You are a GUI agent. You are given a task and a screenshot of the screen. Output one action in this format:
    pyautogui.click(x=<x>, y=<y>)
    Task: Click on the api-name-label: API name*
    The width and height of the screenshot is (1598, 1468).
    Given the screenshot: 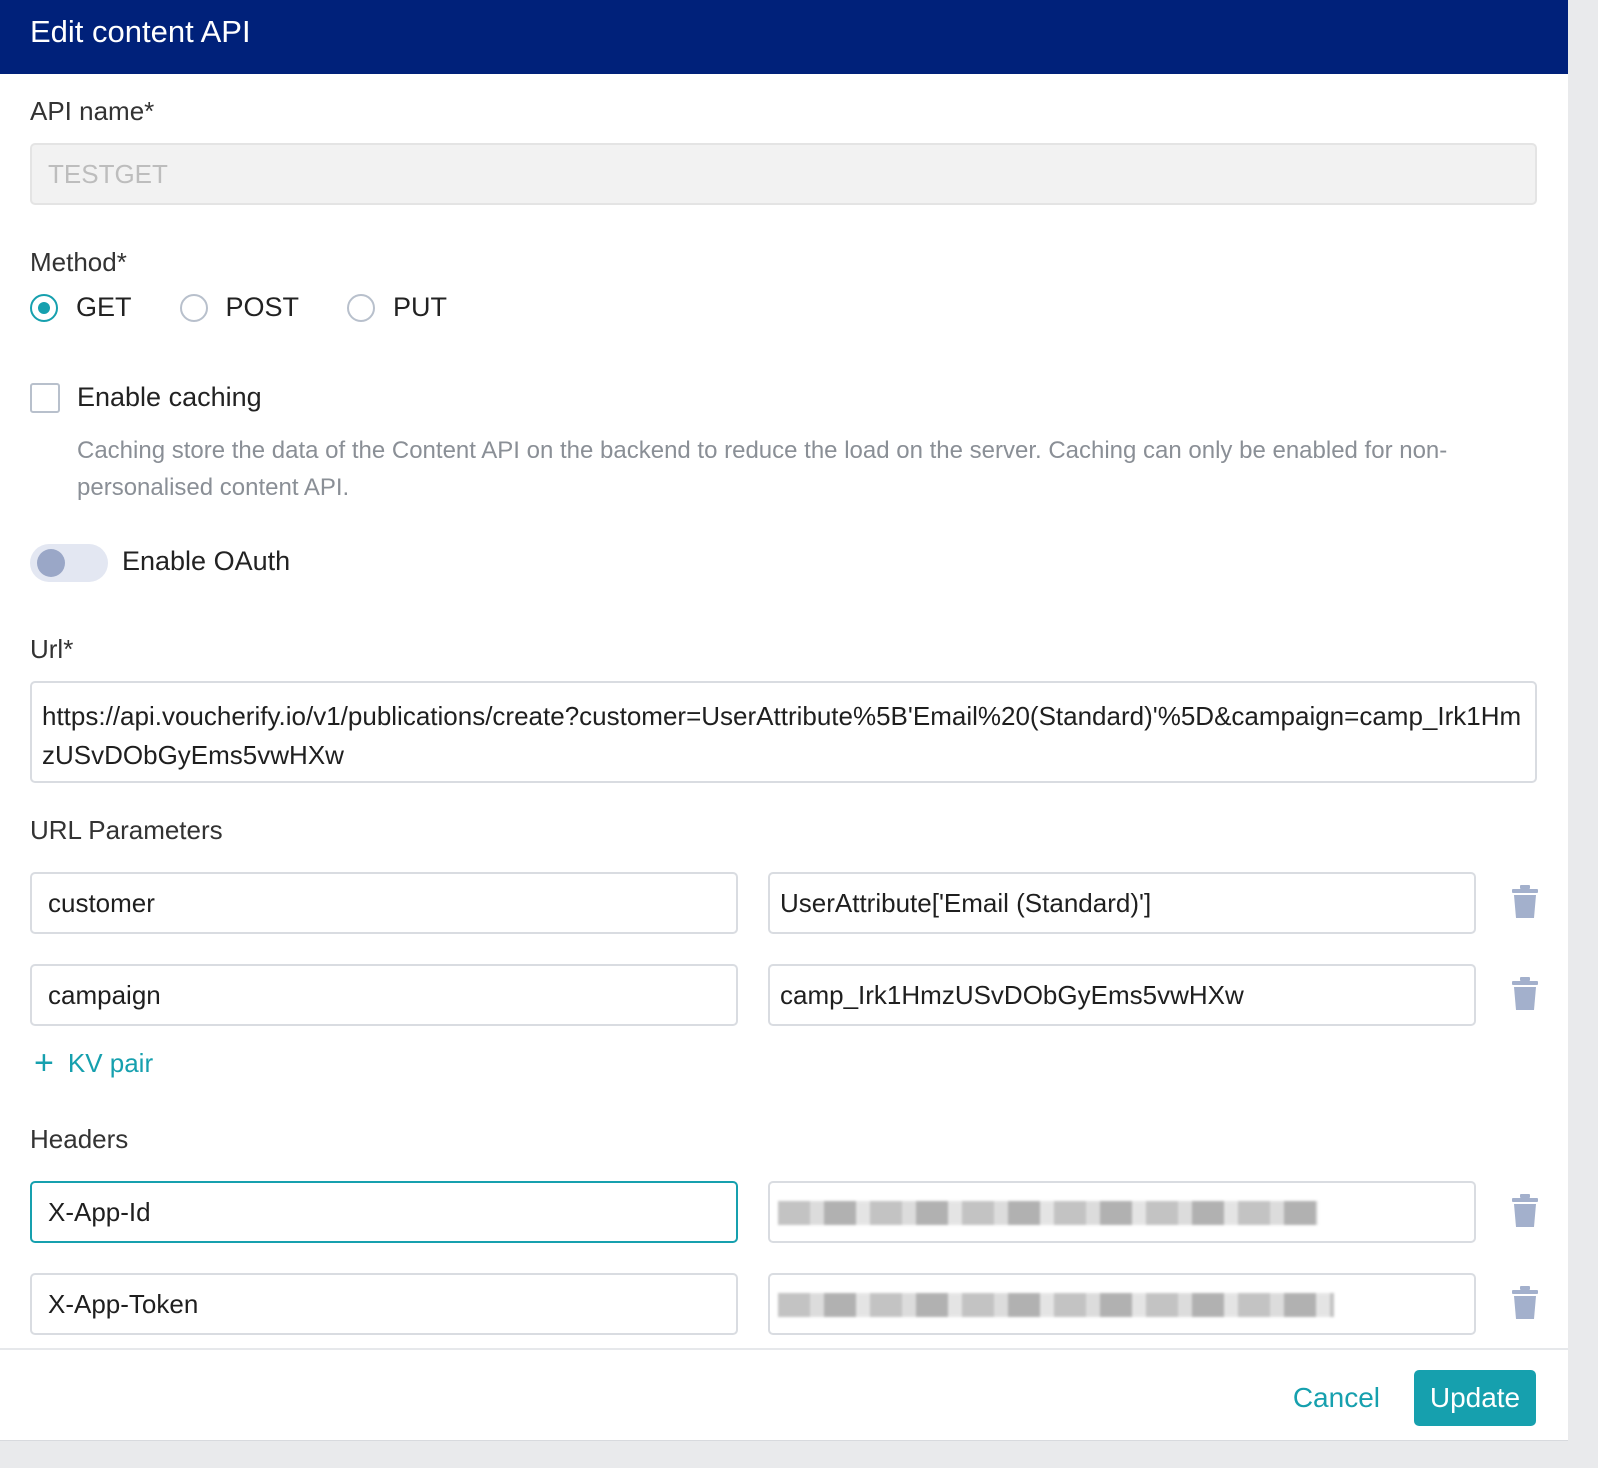 What is the action you would take?
    pyautogui.click(x=92, y=111)
    